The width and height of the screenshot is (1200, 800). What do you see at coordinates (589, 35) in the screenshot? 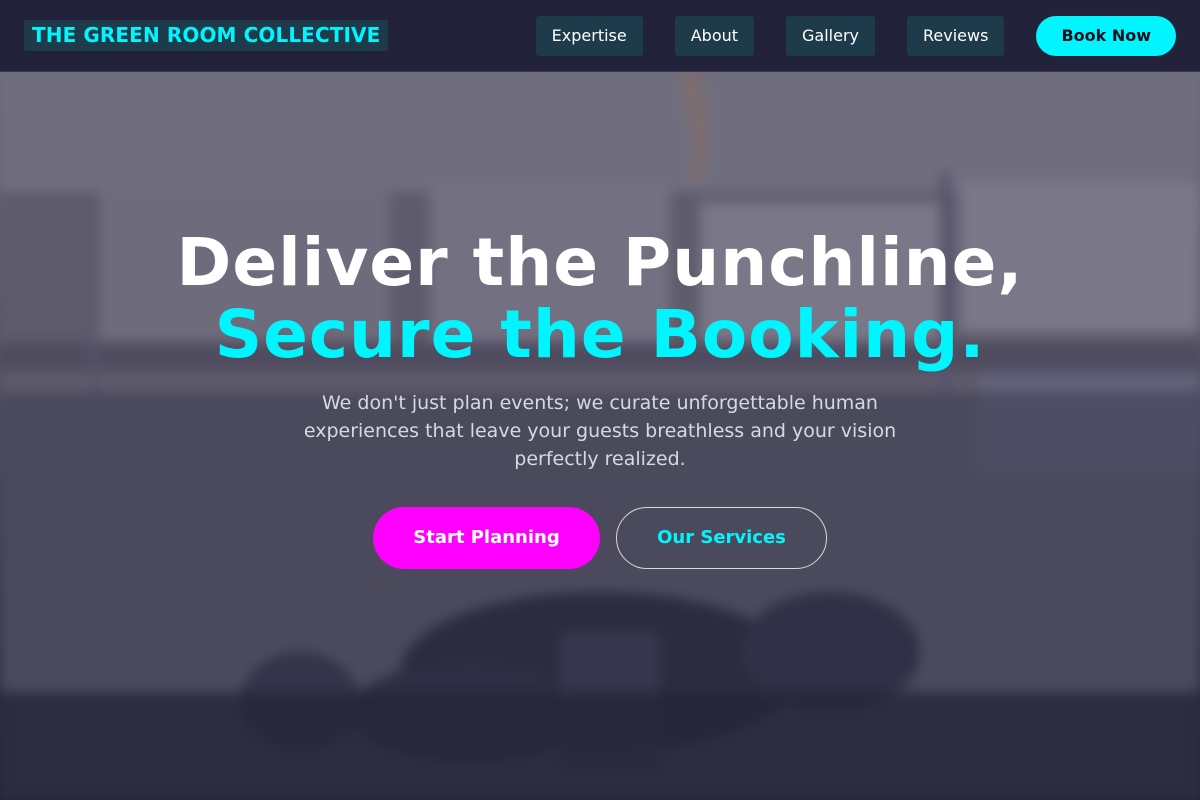
I see `nav-link-expertise: Expertise` at bounding box center [589, 35].